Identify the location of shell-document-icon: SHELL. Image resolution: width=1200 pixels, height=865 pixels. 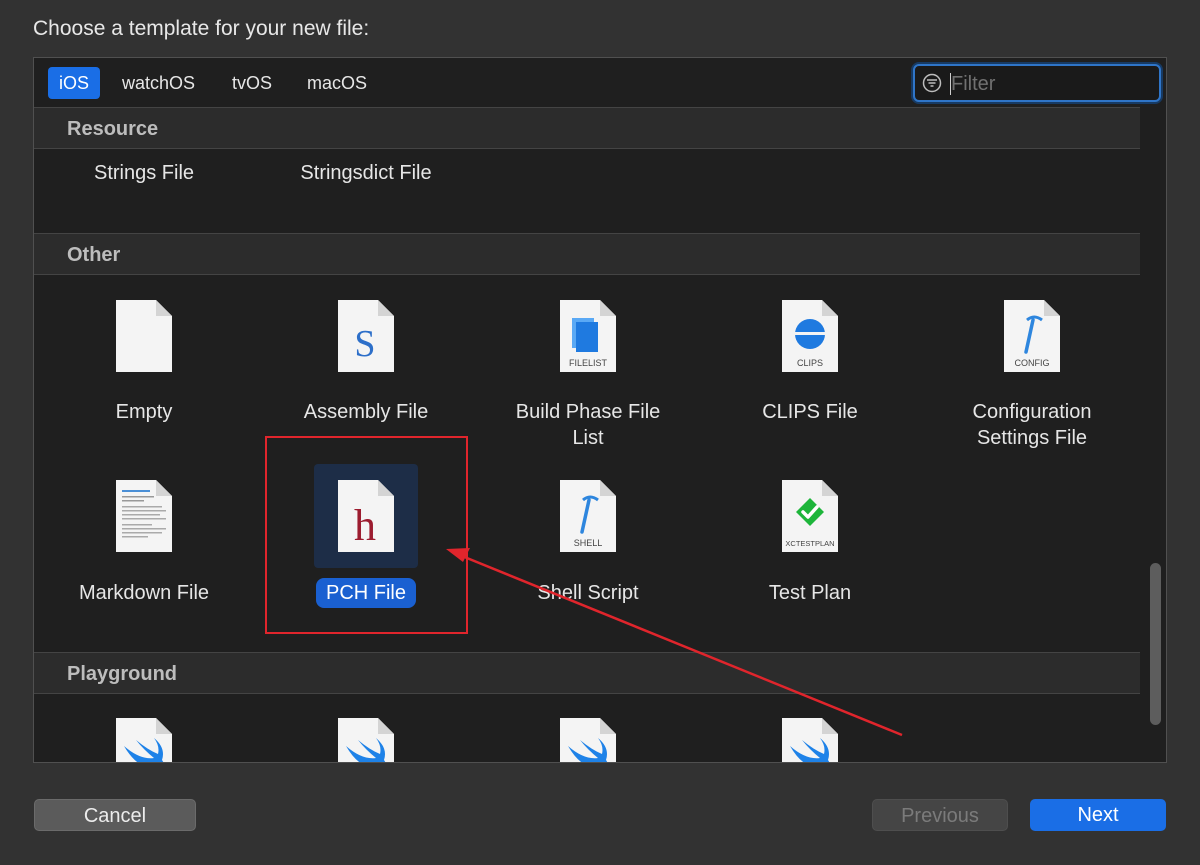
(588, 516).